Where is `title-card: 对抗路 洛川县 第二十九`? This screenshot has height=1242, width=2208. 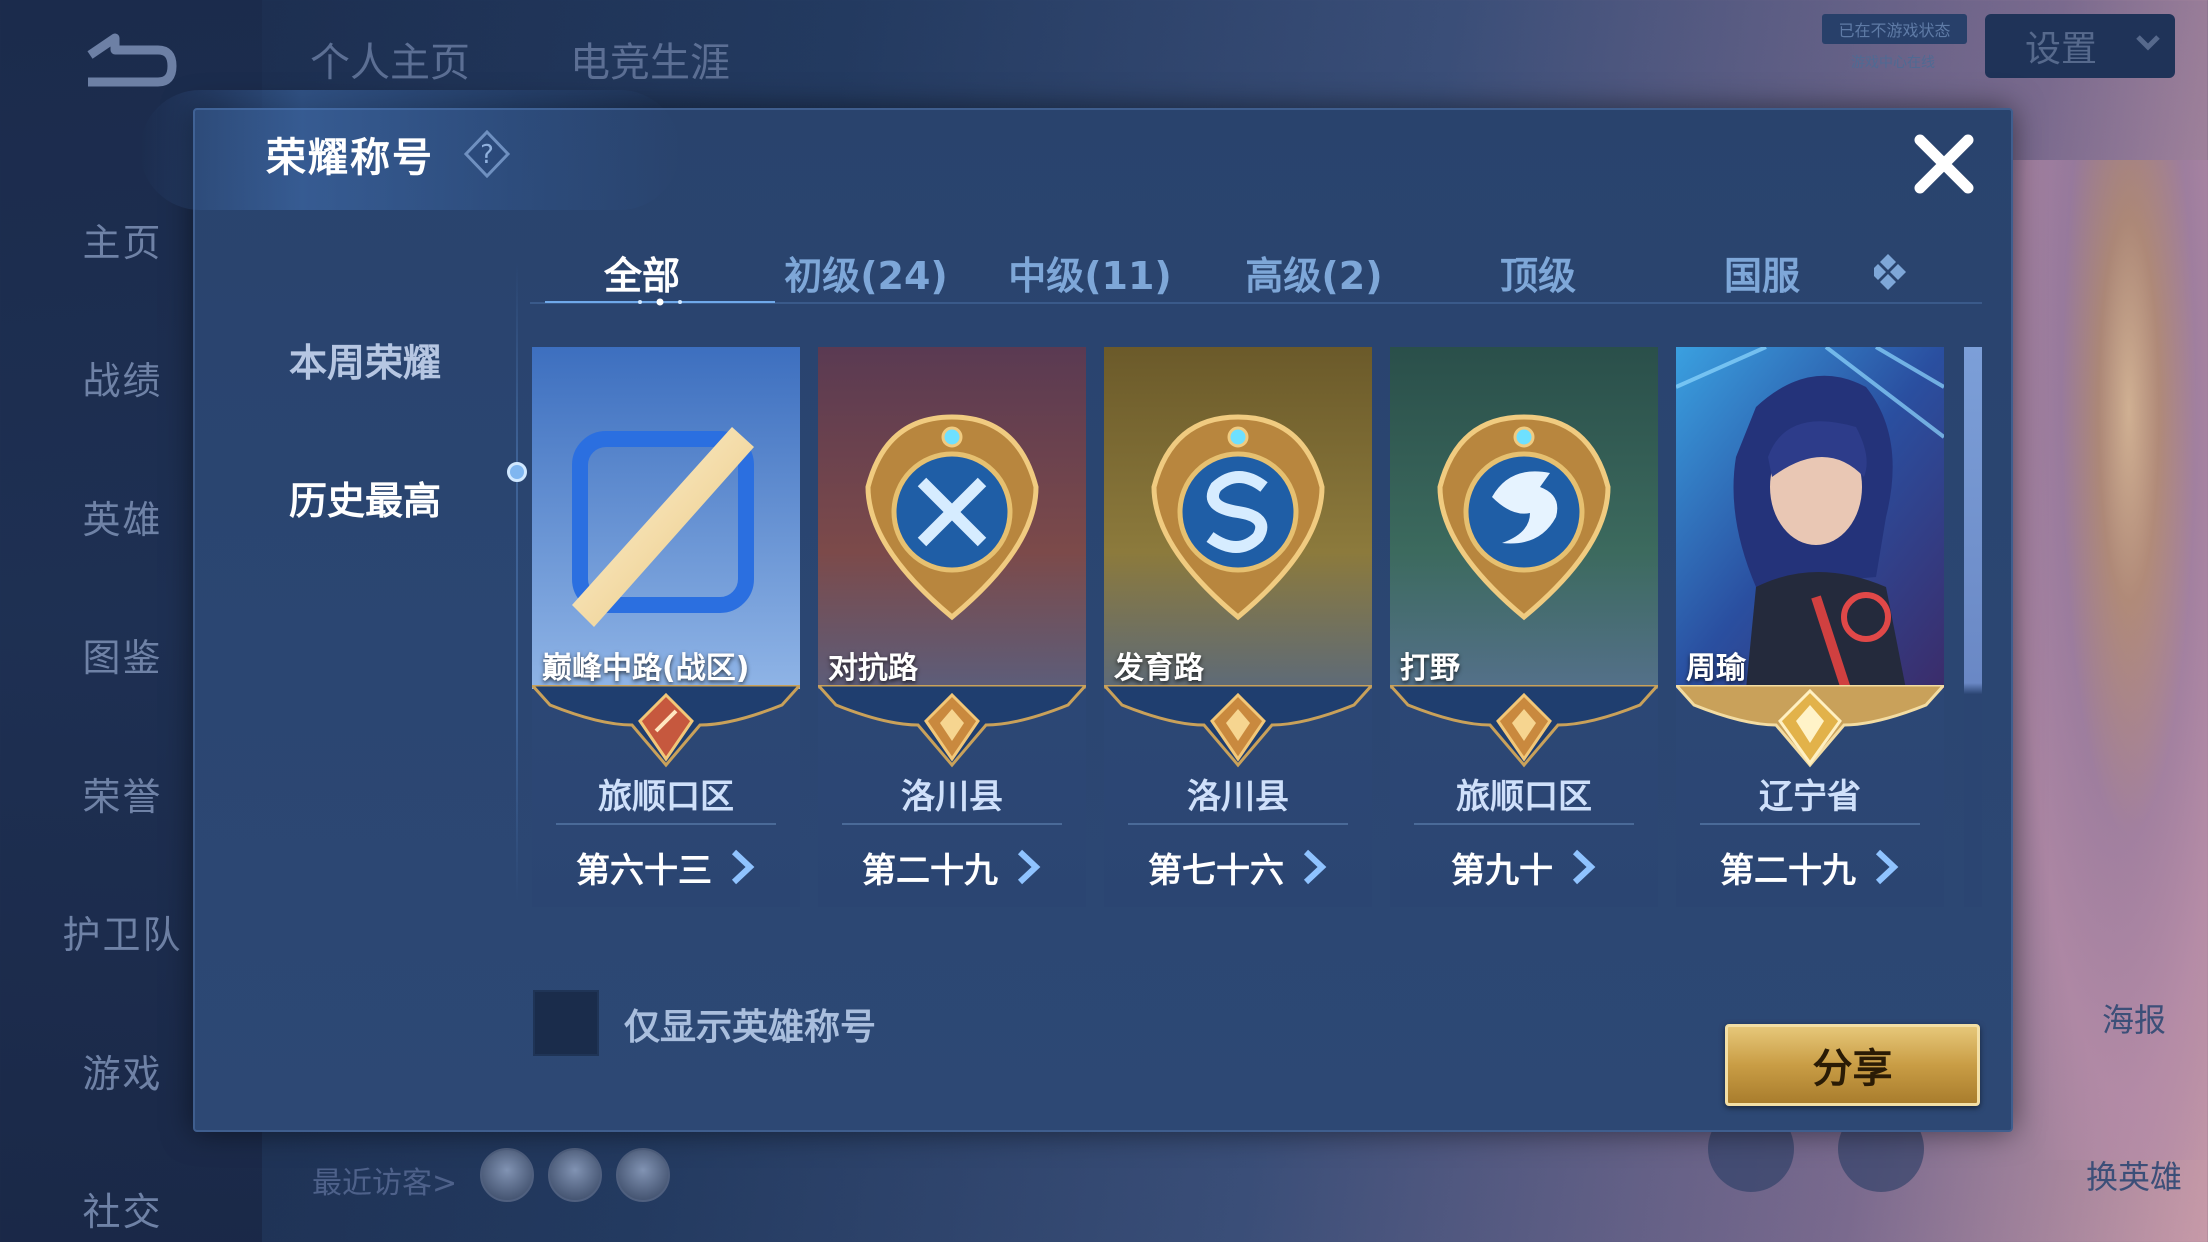 title-card: 对抗路 洛川县 第二十九 is located at coordinates (952, 627).